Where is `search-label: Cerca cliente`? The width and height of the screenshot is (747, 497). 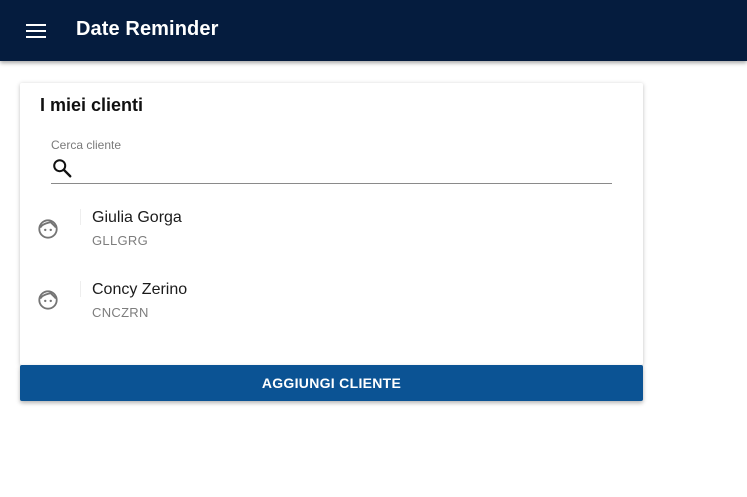
search-label: Cerca cliente is located at coordinates (86, 145).